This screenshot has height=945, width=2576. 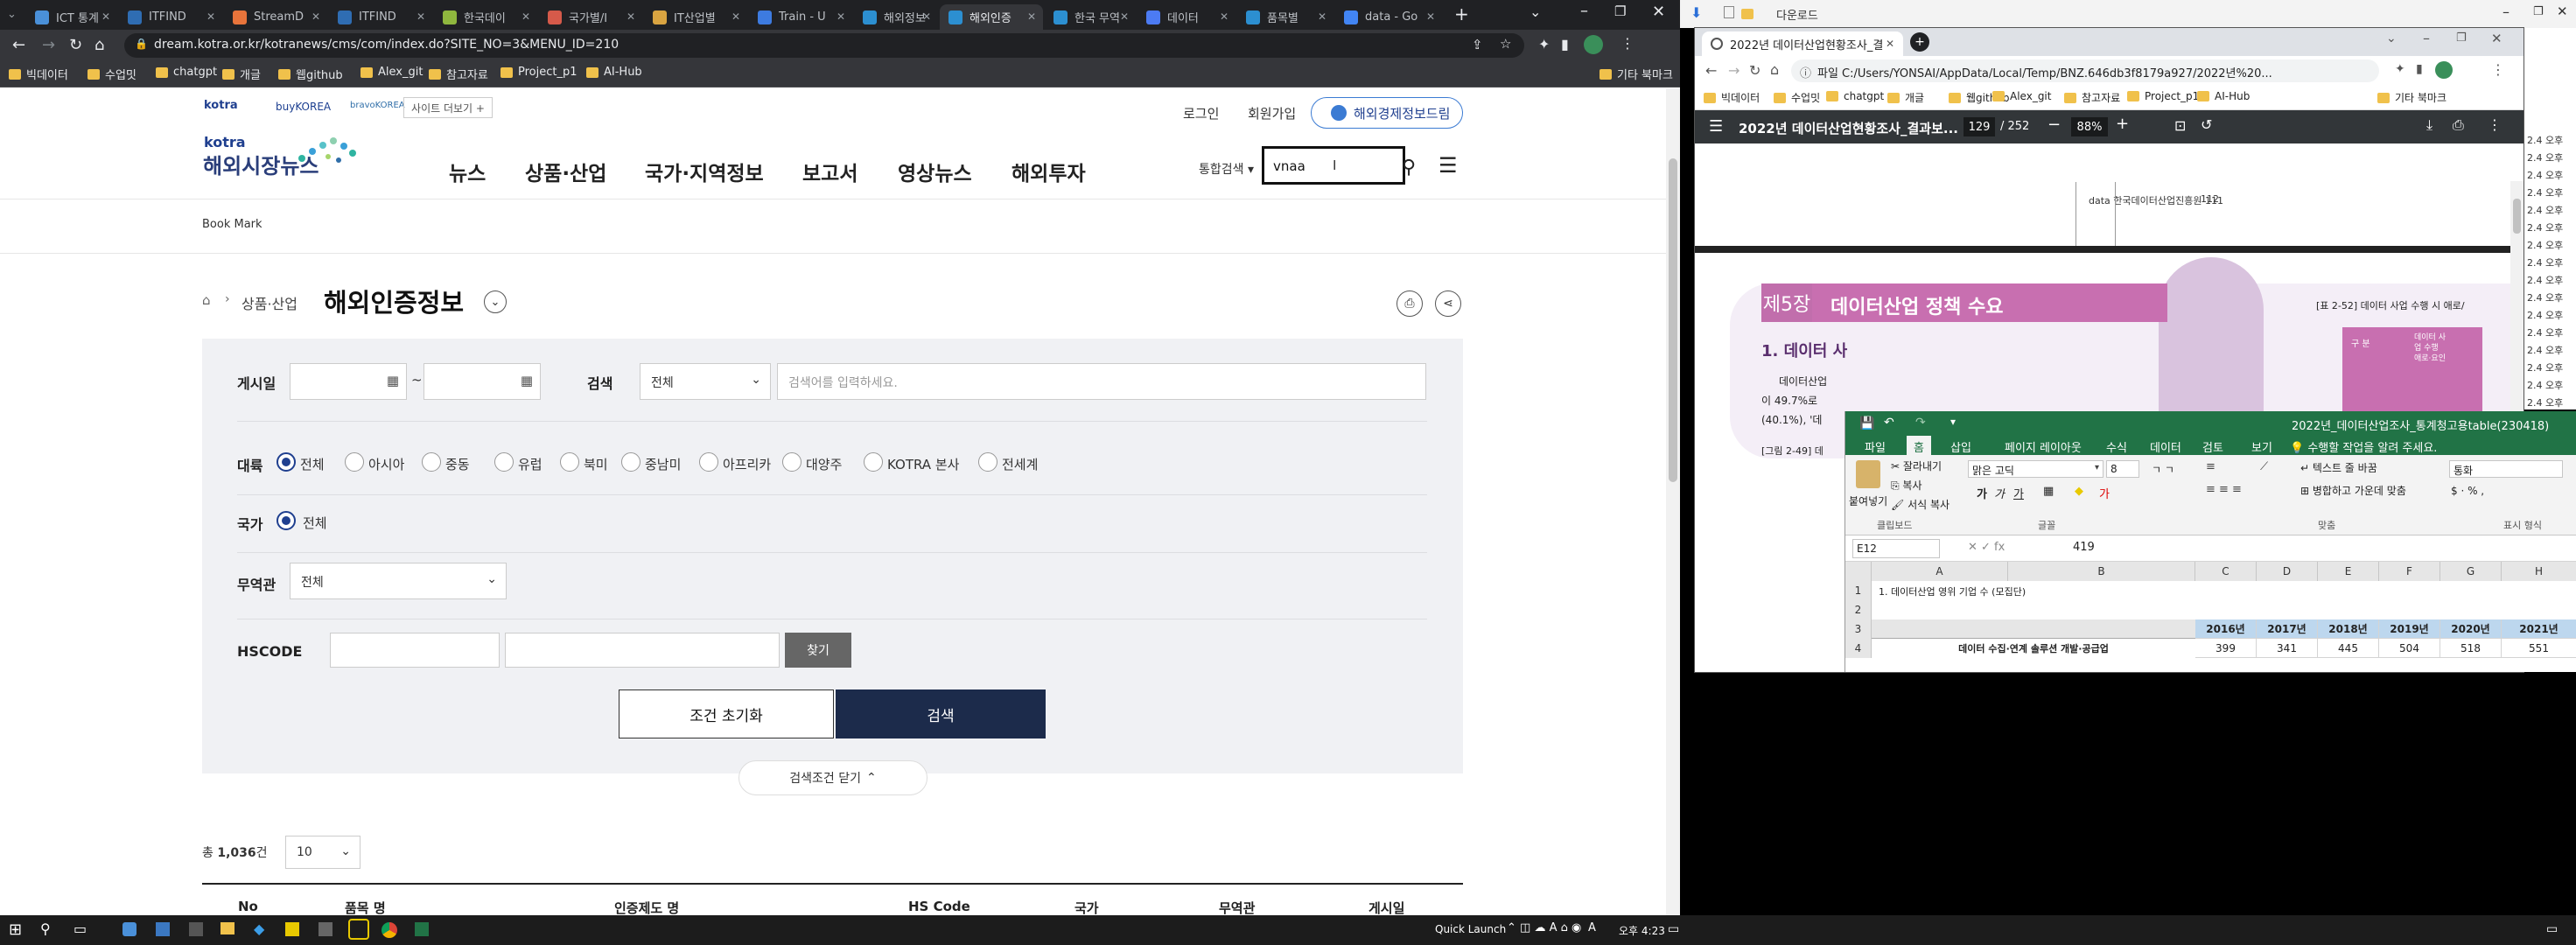 What do you see at coordinates (2021, 96) in the screenshot?
I see `bookmark-item: Alex_git` at bounding box center [2021, 96].